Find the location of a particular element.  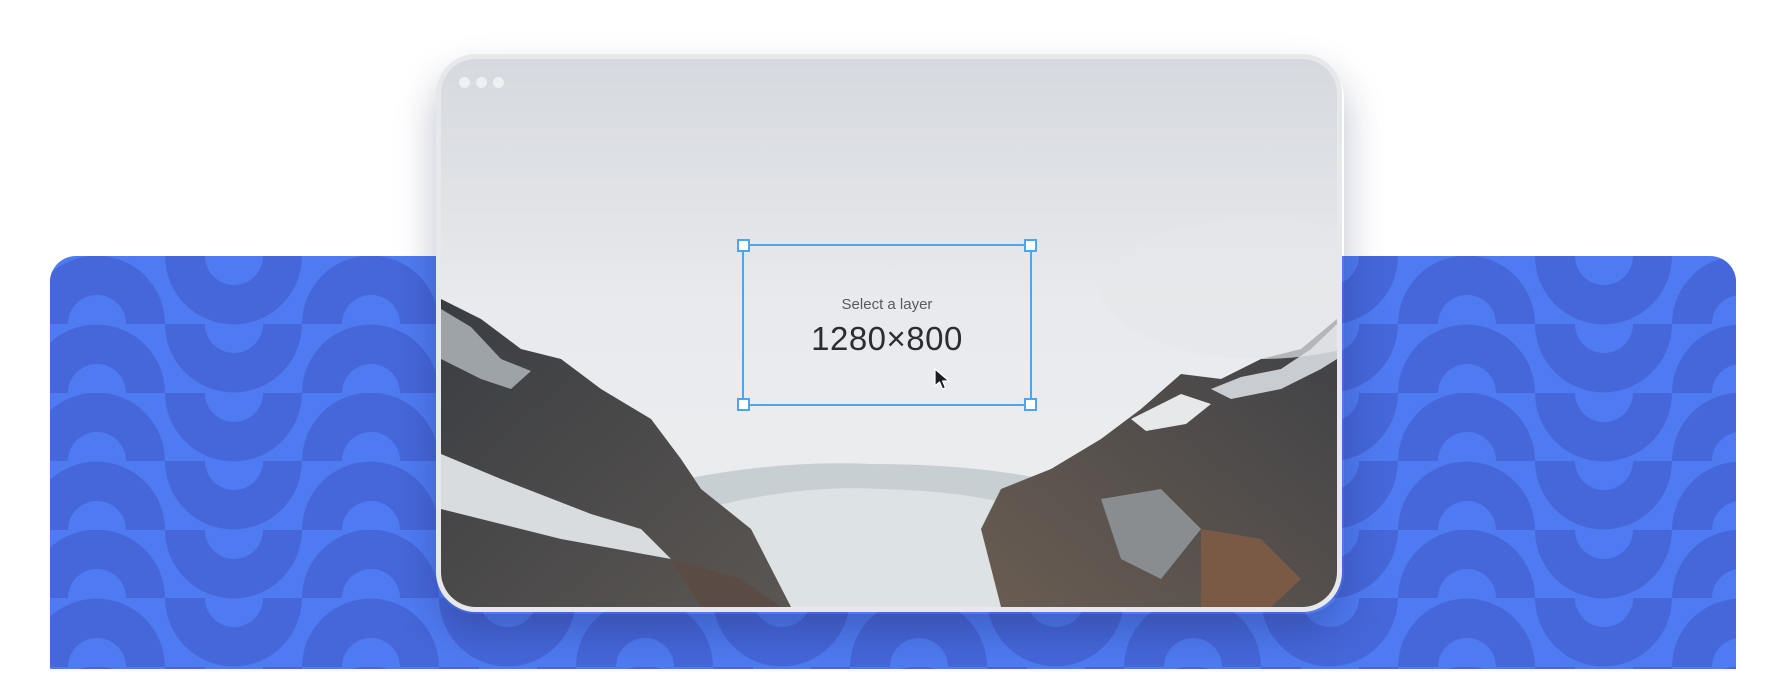

arrow-cursor-icon is located at coordinates (942, 379).